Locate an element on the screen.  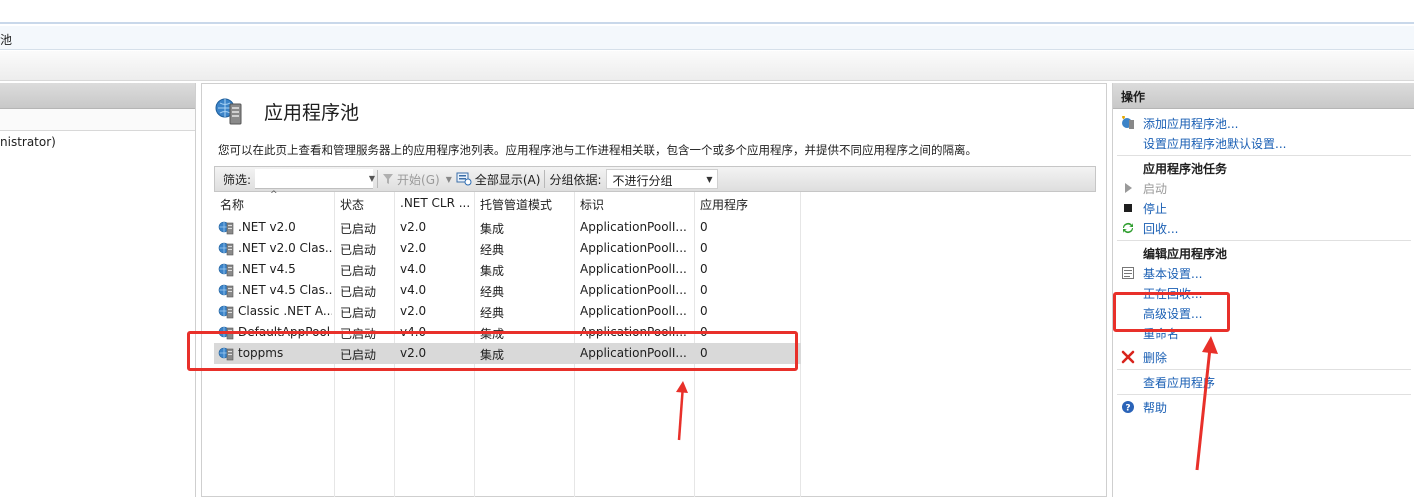
menu-bar is located at coordinates (707, 66).